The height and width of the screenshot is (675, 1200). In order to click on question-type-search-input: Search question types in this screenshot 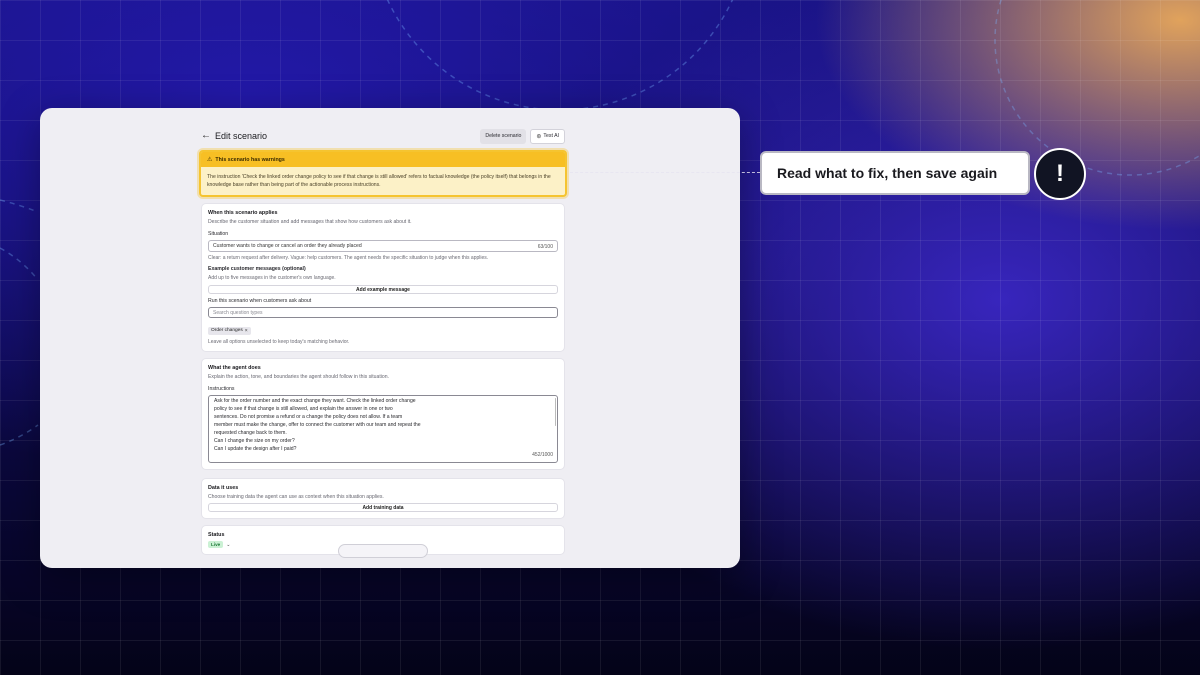, I will do `click(383, 313)`.